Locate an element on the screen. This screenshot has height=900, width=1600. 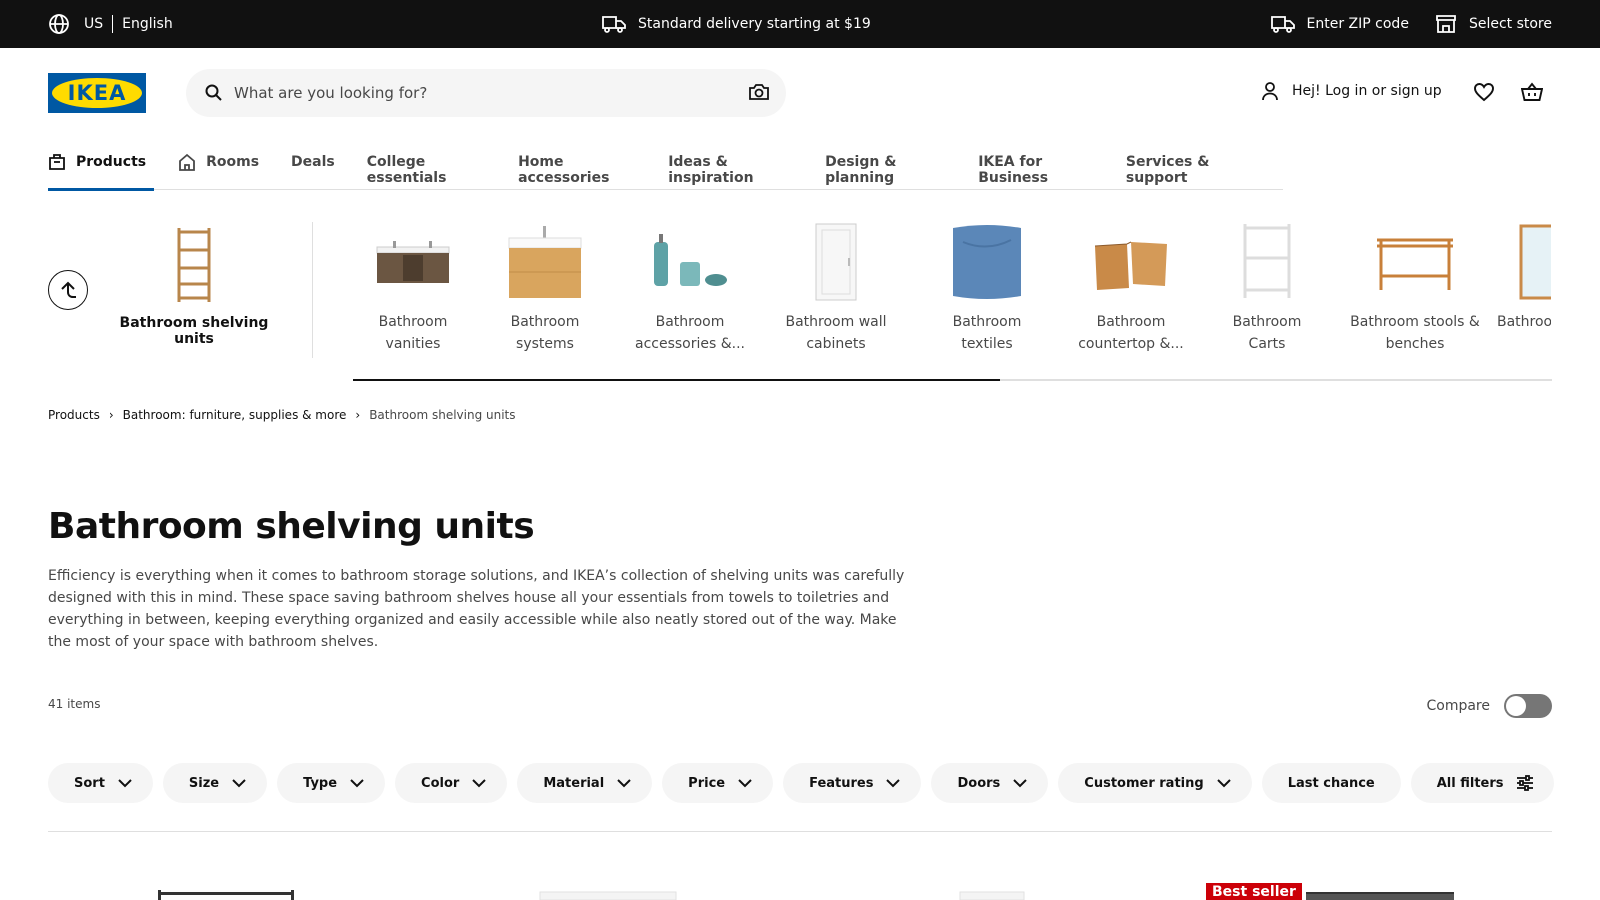
carousel-scrollbar is located at coordinates (952, 380).